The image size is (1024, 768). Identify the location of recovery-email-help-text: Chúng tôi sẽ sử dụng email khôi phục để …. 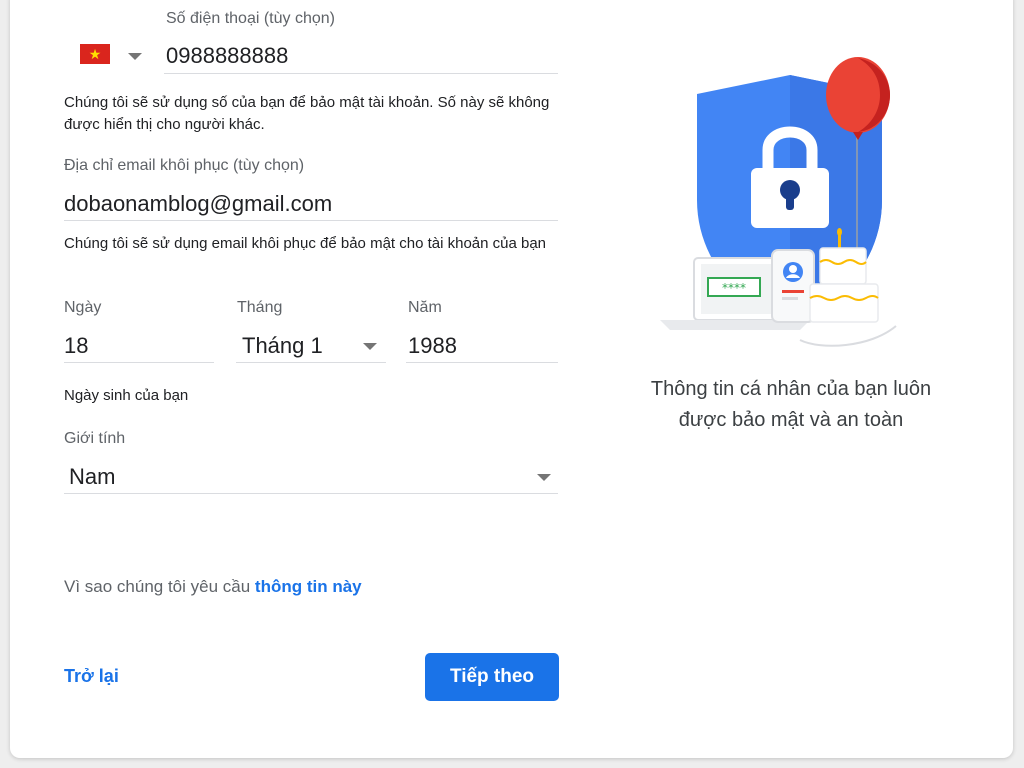
(305, 243).